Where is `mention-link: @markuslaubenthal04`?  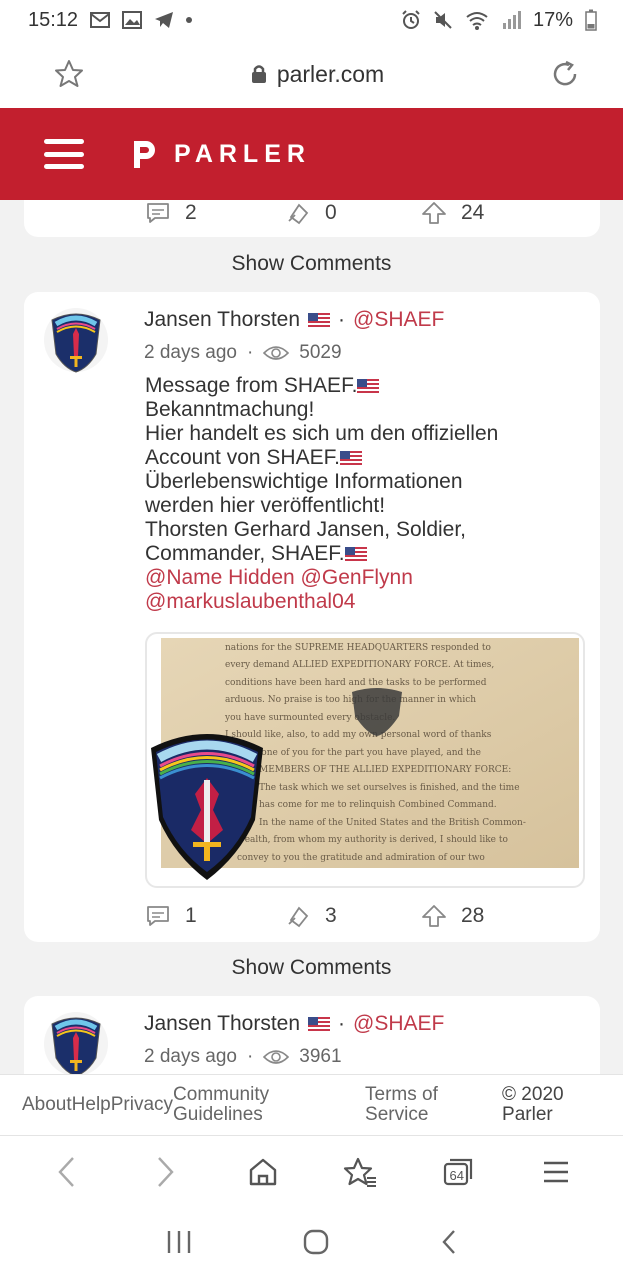 mention-link: @markuslaubenthal04 is located at coordinates (365, 602).